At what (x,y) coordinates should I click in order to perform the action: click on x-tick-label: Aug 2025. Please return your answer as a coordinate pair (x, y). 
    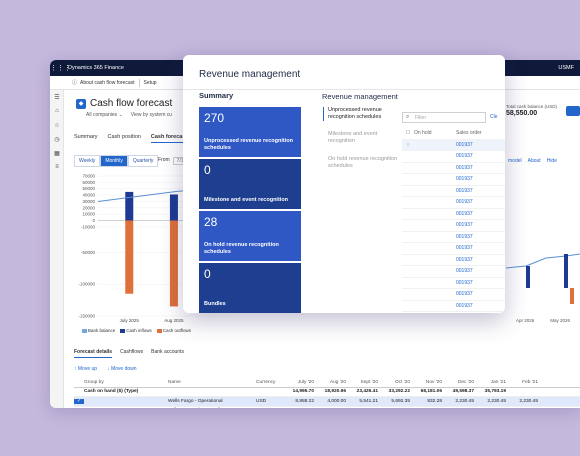
    Looking at the image, I should click on (174, 320).